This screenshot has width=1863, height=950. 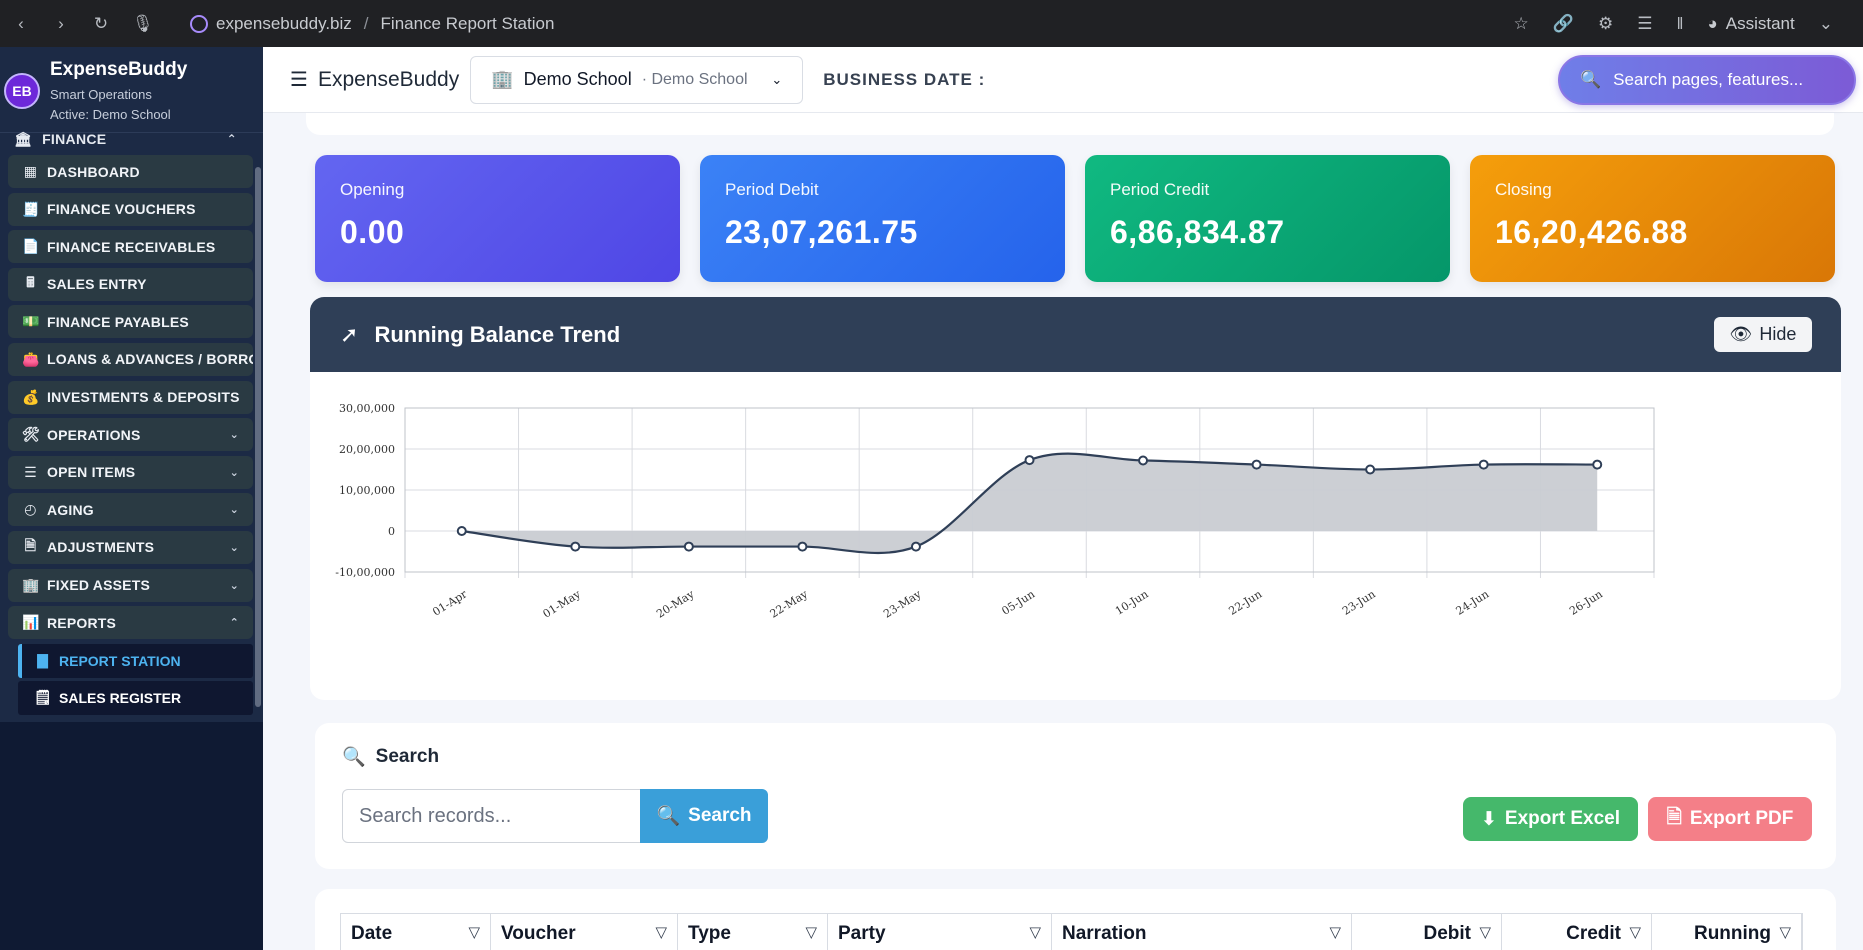 What do you see at coordinates (299, 79) in the screenshot?
I see `hamburger-icon: ☰` at bounding box center [299, 79].